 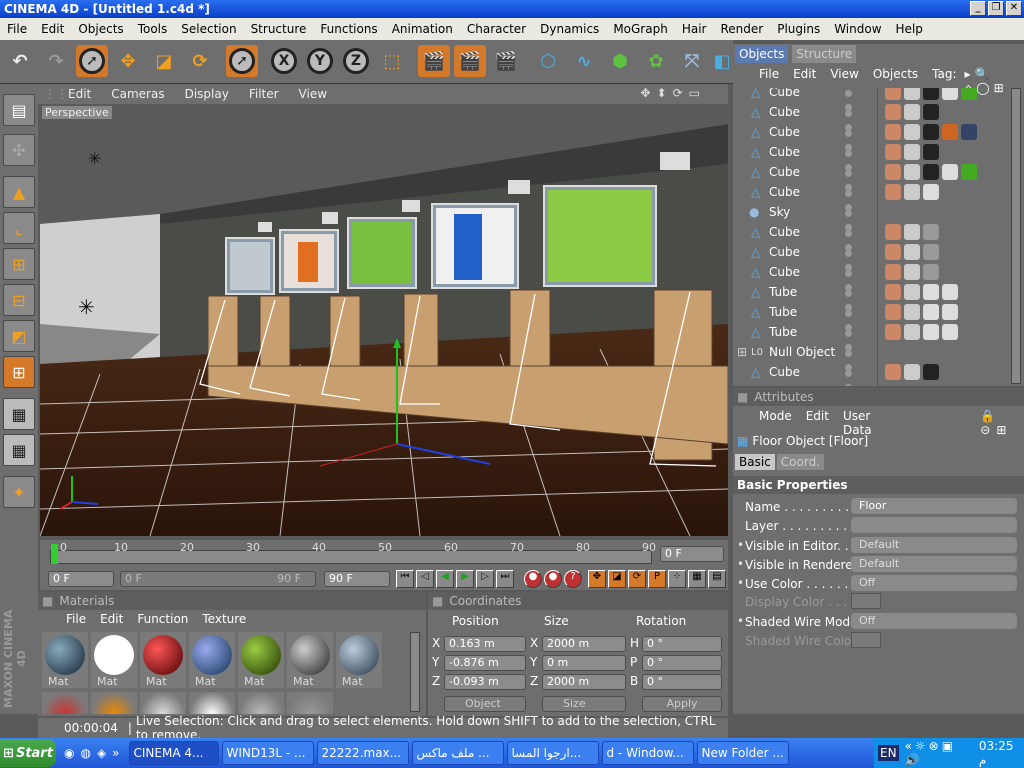 What do you see at coordinates (111, 619) in the screenshot?
I see `mat-menu-edit: Edit` at bounding box center [111, 619].